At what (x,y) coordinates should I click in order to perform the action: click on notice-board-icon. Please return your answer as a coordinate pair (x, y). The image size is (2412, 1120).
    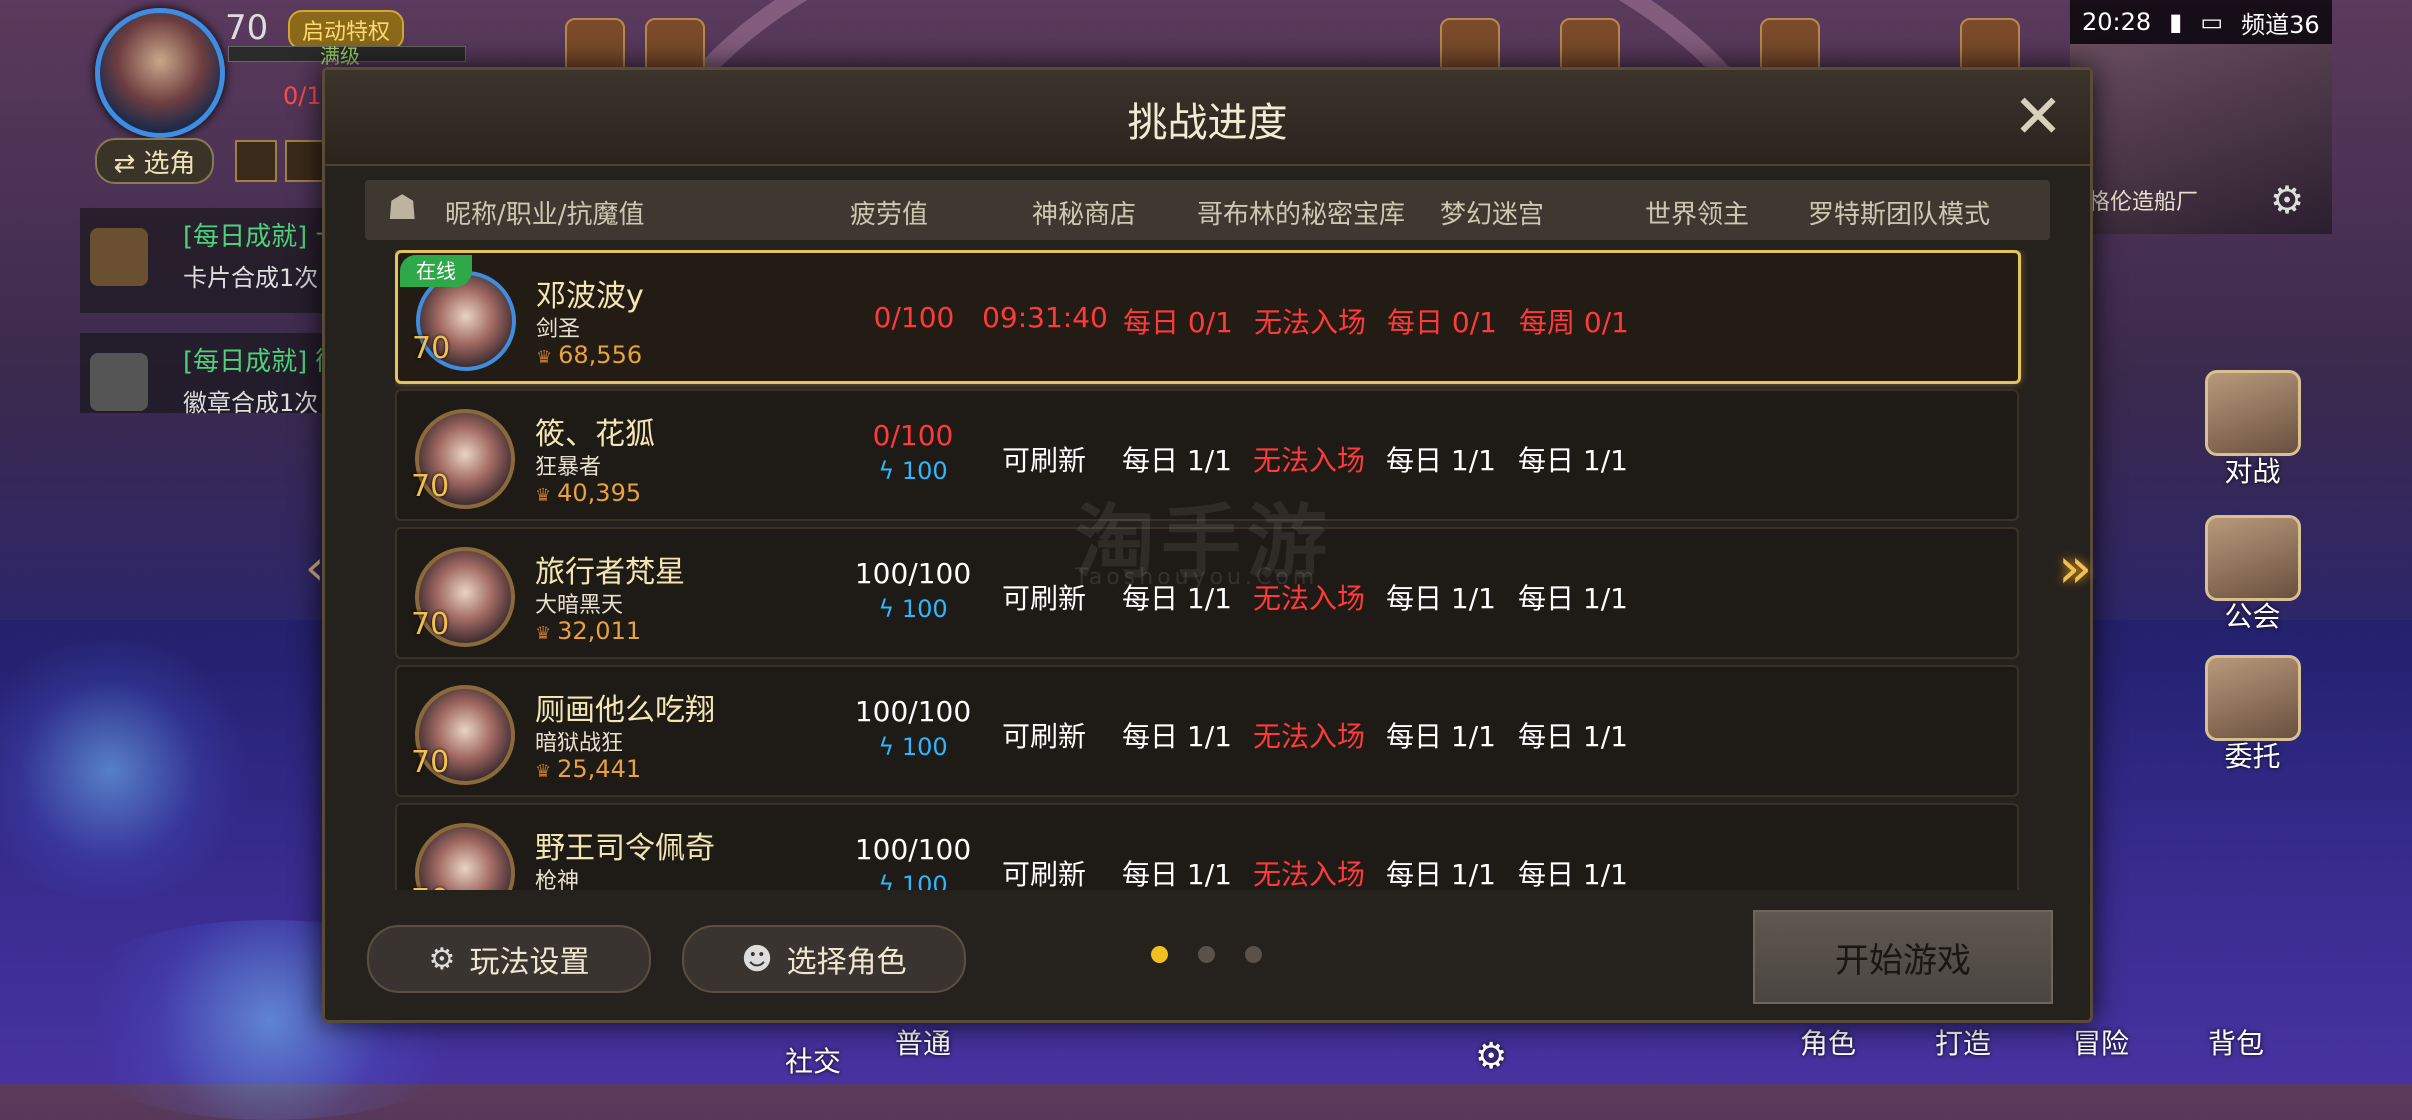
    Looking at the image, I should click on (2252, 698).